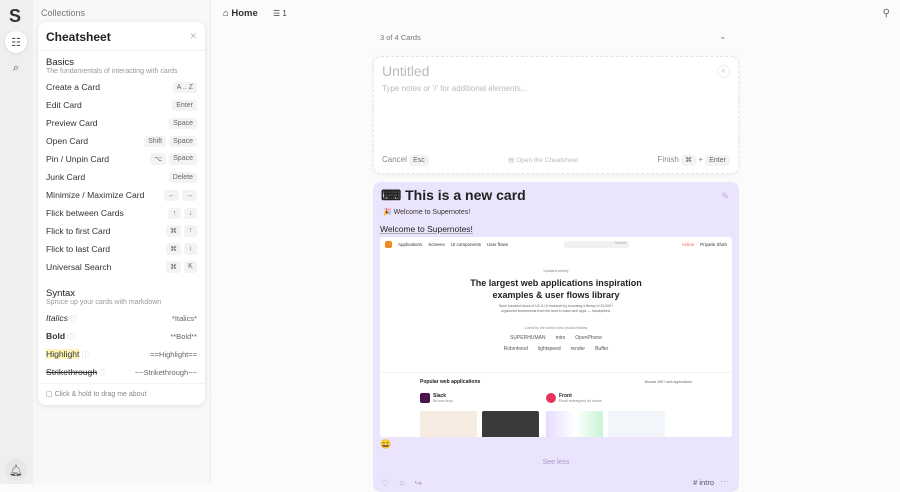  I want to click on shortcut-keys: ⌘ ↑, so click(181, 231).